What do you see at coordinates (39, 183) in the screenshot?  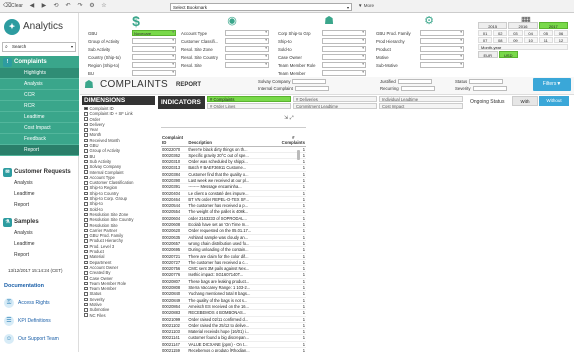 I see `nav-item-cr-analysis: Analysis` at bounding box center [39, 183].